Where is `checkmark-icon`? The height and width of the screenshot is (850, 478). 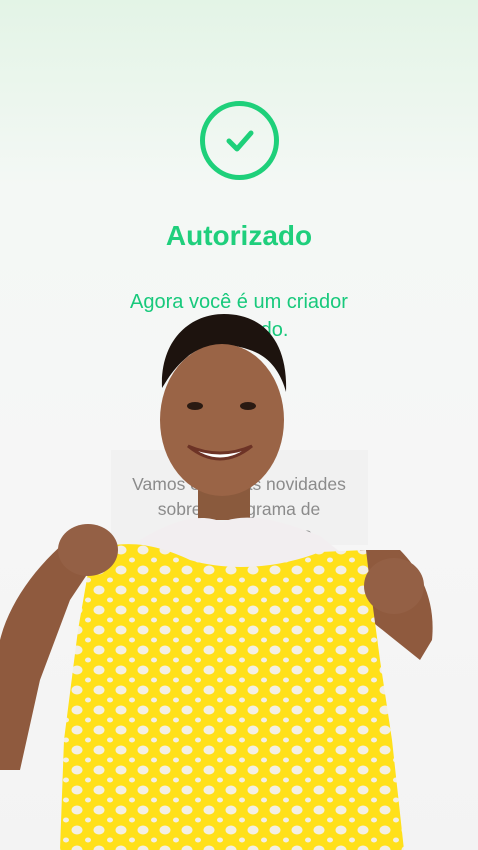 checkmark-icon is located at coordinates (239, 140).